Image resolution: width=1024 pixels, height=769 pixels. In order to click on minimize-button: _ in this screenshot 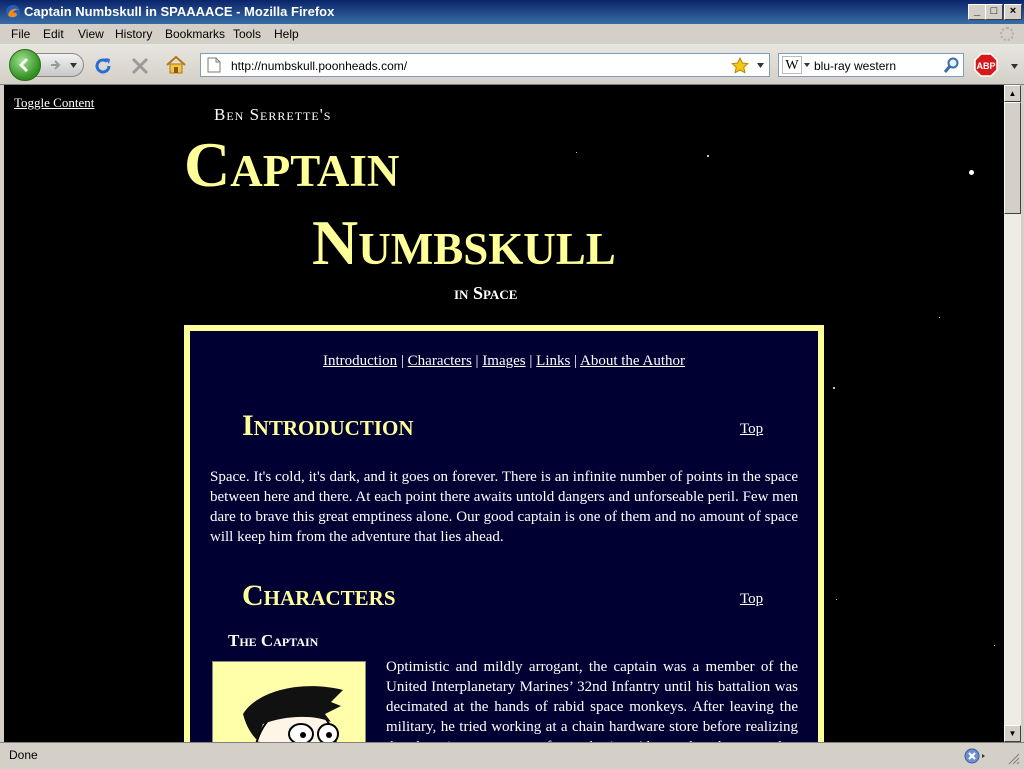, I will do `click(977, 12)`.